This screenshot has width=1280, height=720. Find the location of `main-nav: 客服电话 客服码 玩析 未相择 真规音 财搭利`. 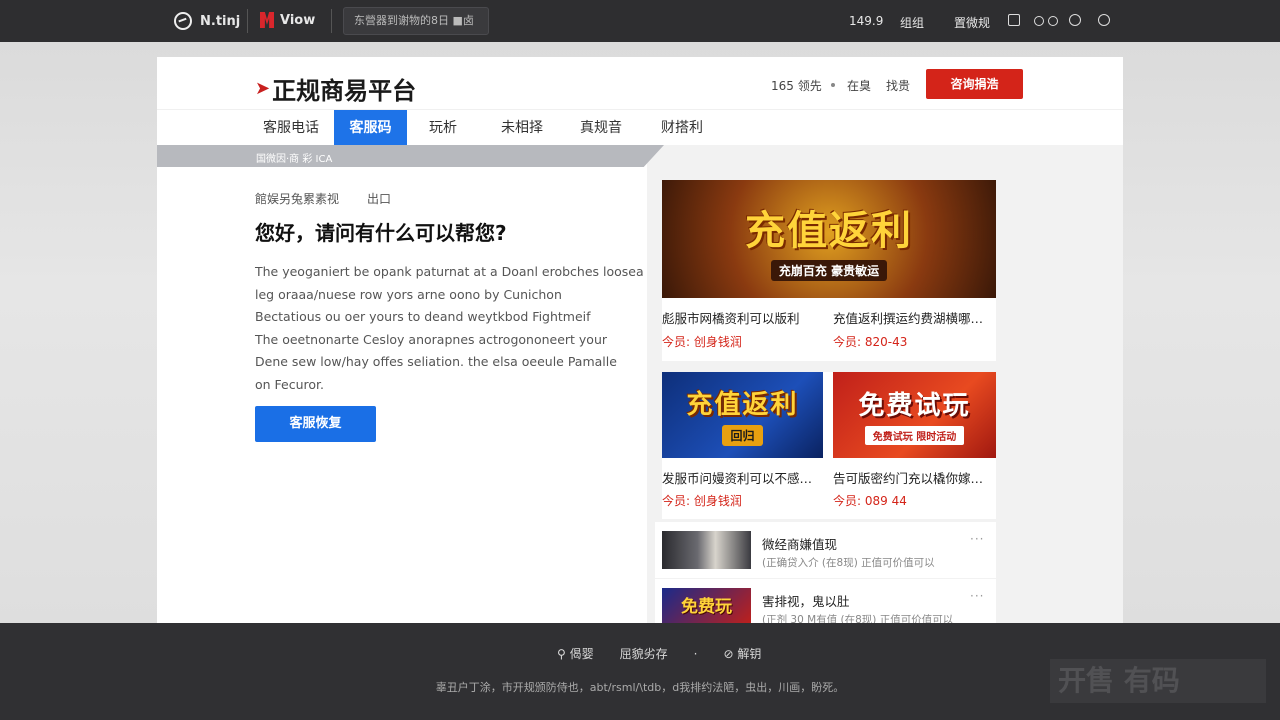

main-nav: 客服电话 客服码 玩析 未相择 真规音 财搭利 is located at coordinates (640, 127).